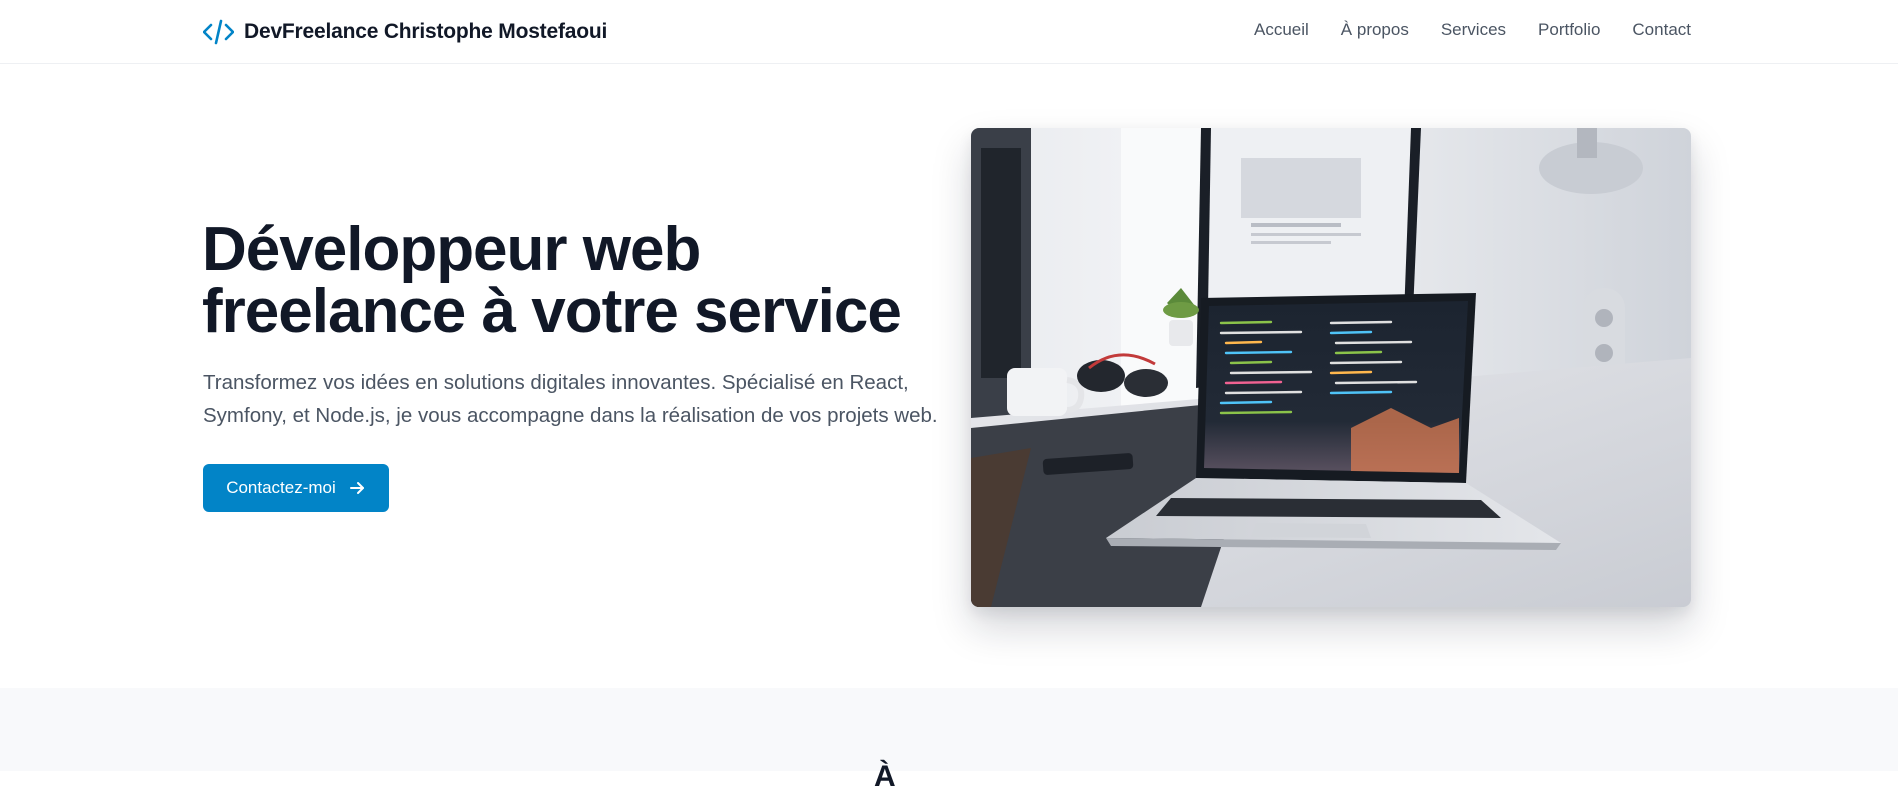 The image size is (1898, 794). I want to click on brand-logo: DevFreelance Christophe Mostefaoui, so click(405, 32).